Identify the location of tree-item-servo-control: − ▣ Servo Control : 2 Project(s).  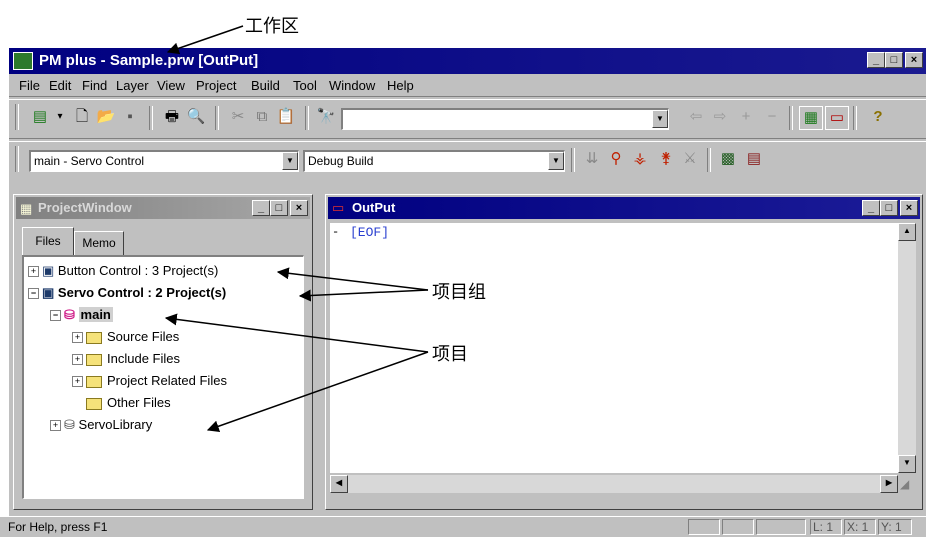
(127, 293).